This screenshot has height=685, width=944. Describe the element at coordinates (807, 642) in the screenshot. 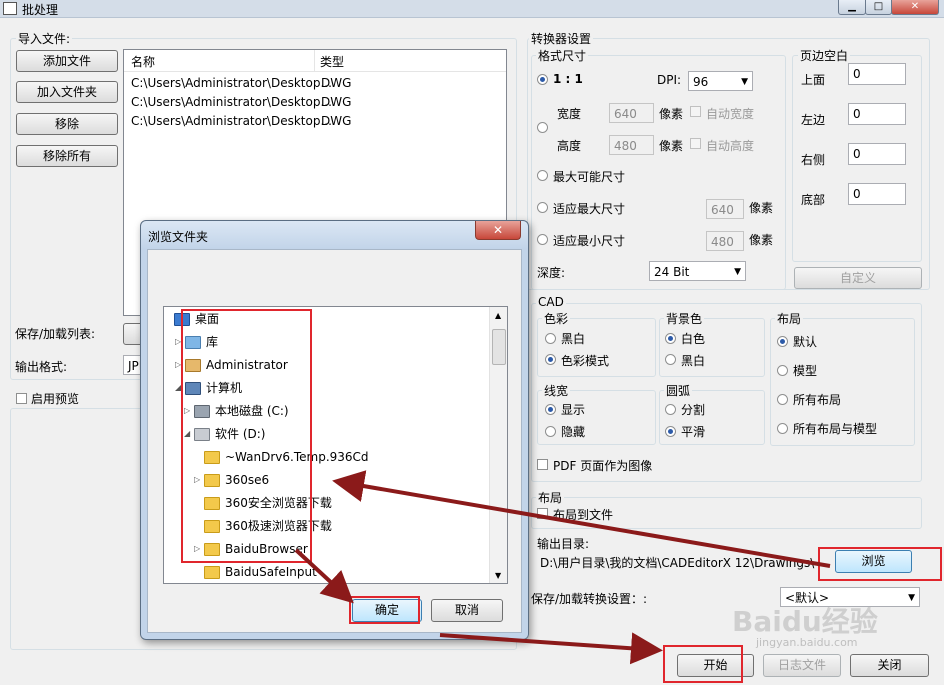

I see `watermark-url: jingyan.baidu.com` at that location.